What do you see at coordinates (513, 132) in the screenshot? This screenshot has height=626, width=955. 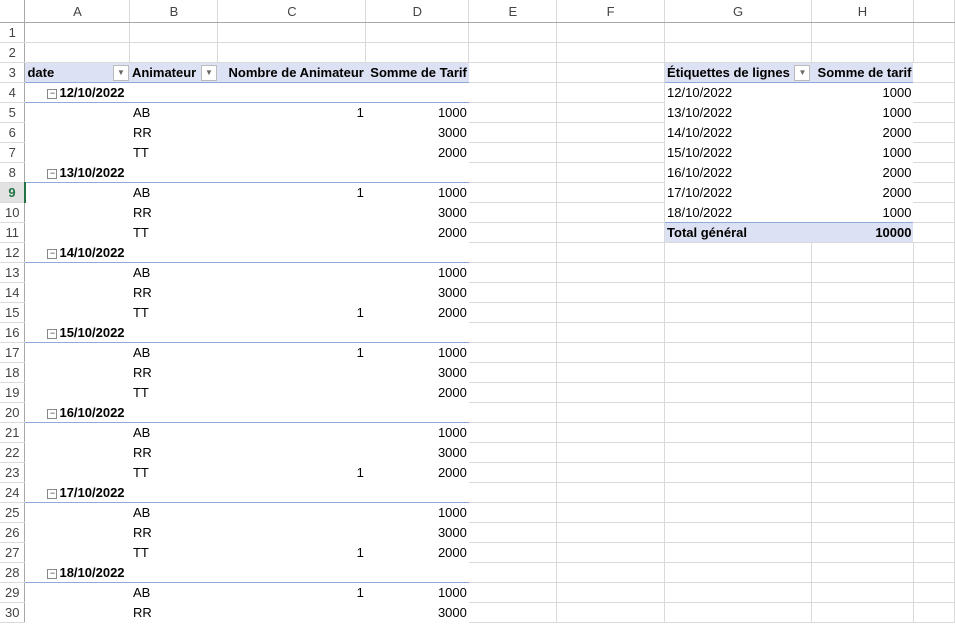 I see `cell-e6` at bounding box center [513, 132].